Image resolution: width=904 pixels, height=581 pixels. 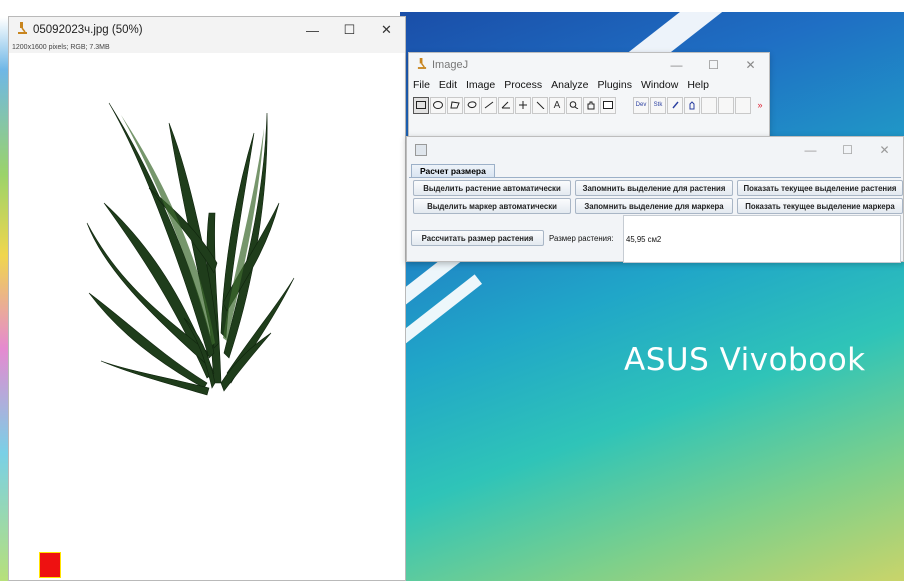 What do you see at coordinates (448, 85) in the screenshot?
I see `menu-edit: Edit` at bounding box center [448, 85].